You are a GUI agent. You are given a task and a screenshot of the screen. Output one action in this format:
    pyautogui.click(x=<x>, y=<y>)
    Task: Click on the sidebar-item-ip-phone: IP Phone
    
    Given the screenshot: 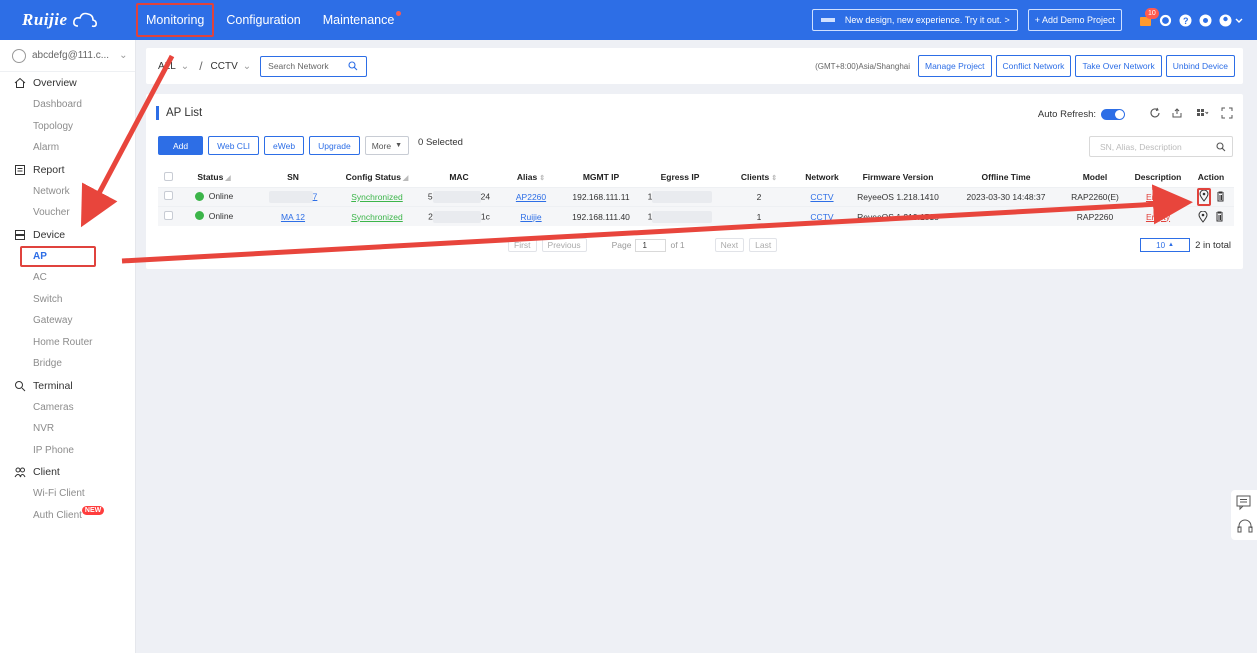 What is the action you would take?
    pyautogui.click(x=67, y=451)
    